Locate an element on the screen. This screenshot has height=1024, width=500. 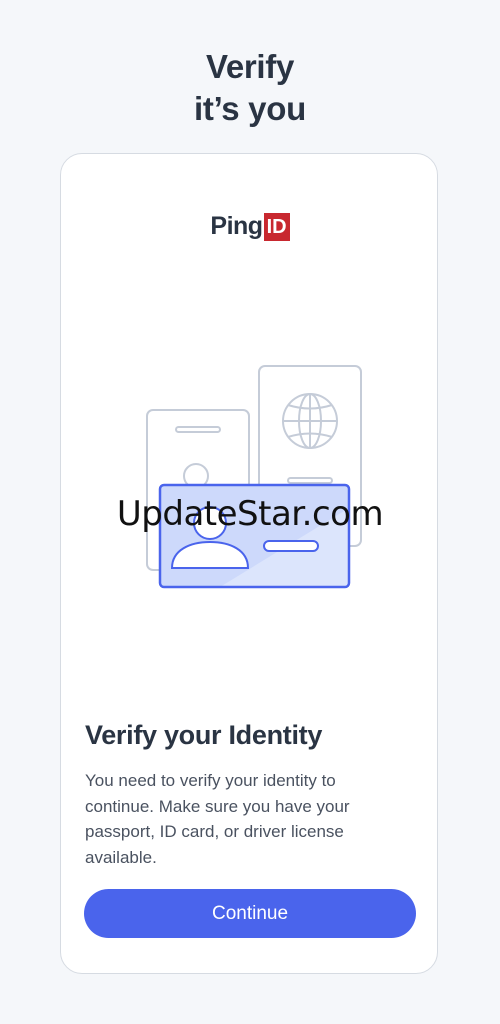
globe-icon is located at coordinates (310, 421).